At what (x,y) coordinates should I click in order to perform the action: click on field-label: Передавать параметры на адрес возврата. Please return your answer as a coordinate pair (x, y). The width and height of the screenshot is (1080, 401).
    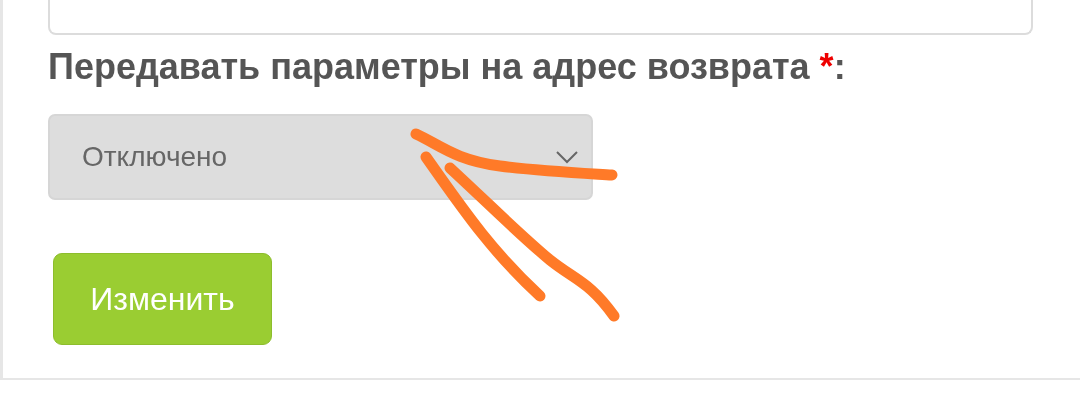
    Looking at the image, I should click on (429, 67).